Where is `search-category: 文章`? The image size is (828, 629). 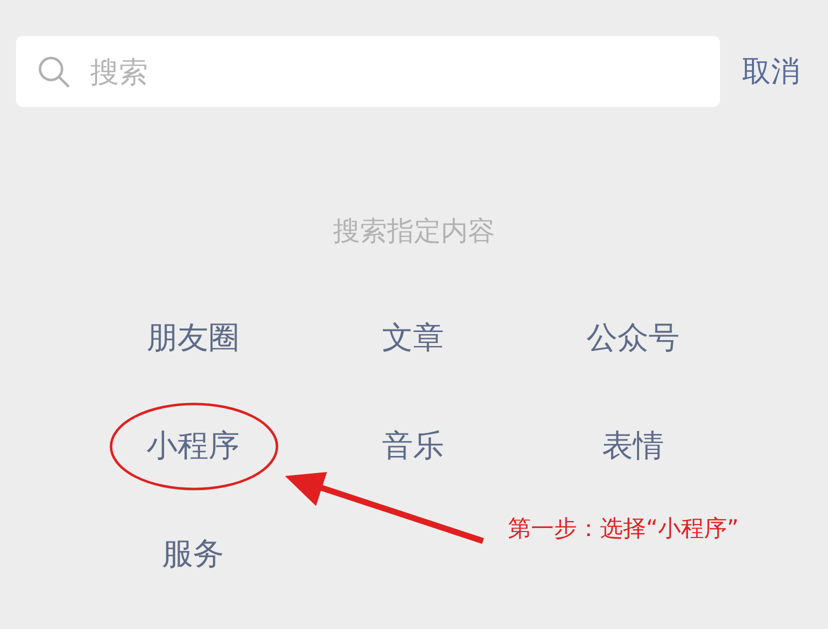
search-category: 文章 is located at coordinates (413, 338).